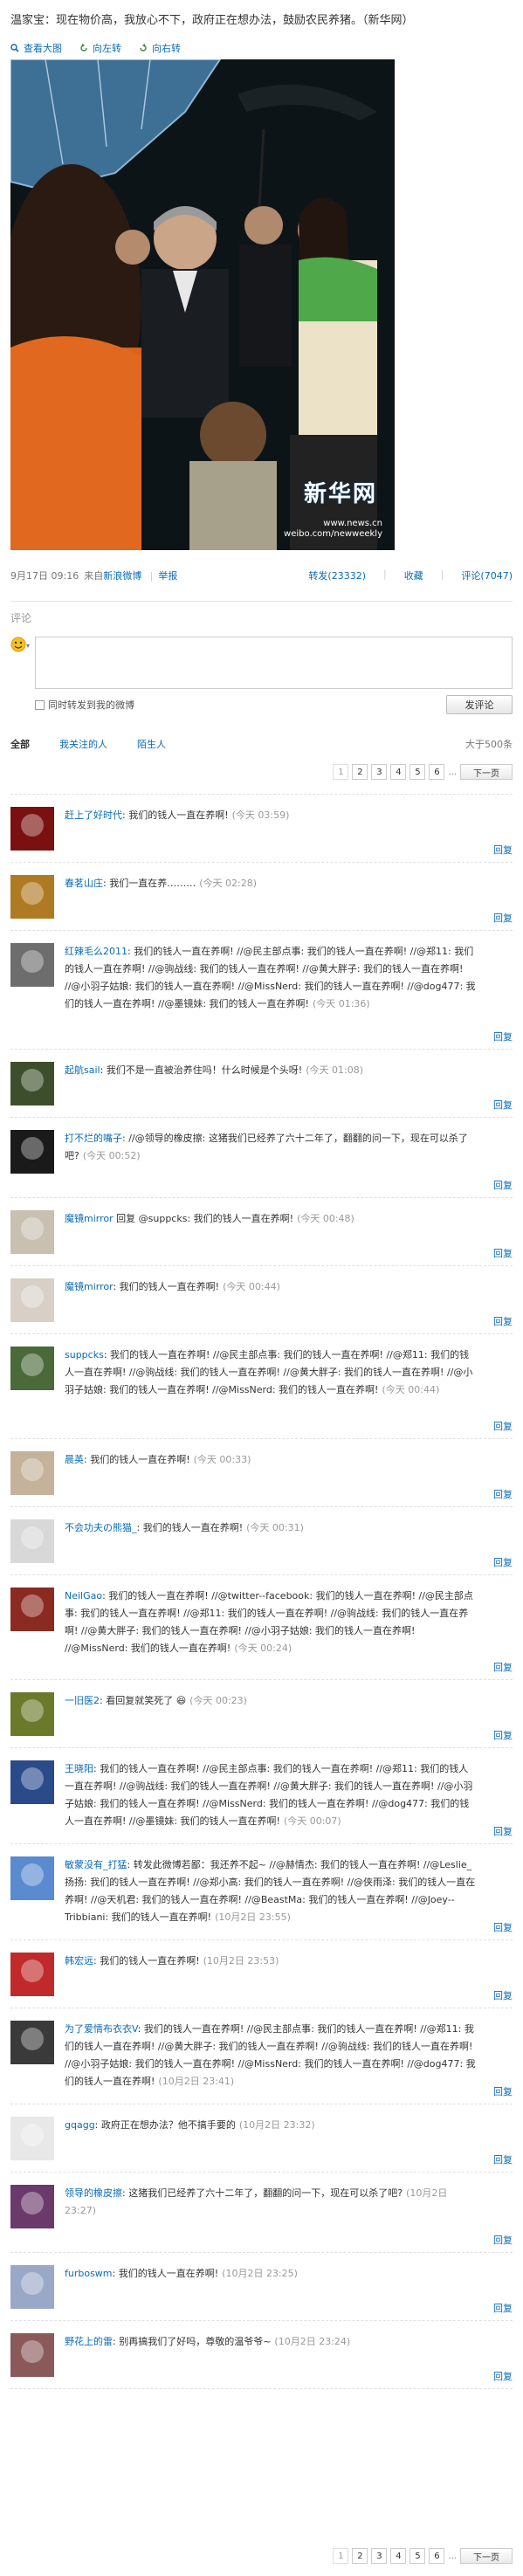  I want to click on comment-username-link: 领导的橡皮擦, so click(93, 2193).